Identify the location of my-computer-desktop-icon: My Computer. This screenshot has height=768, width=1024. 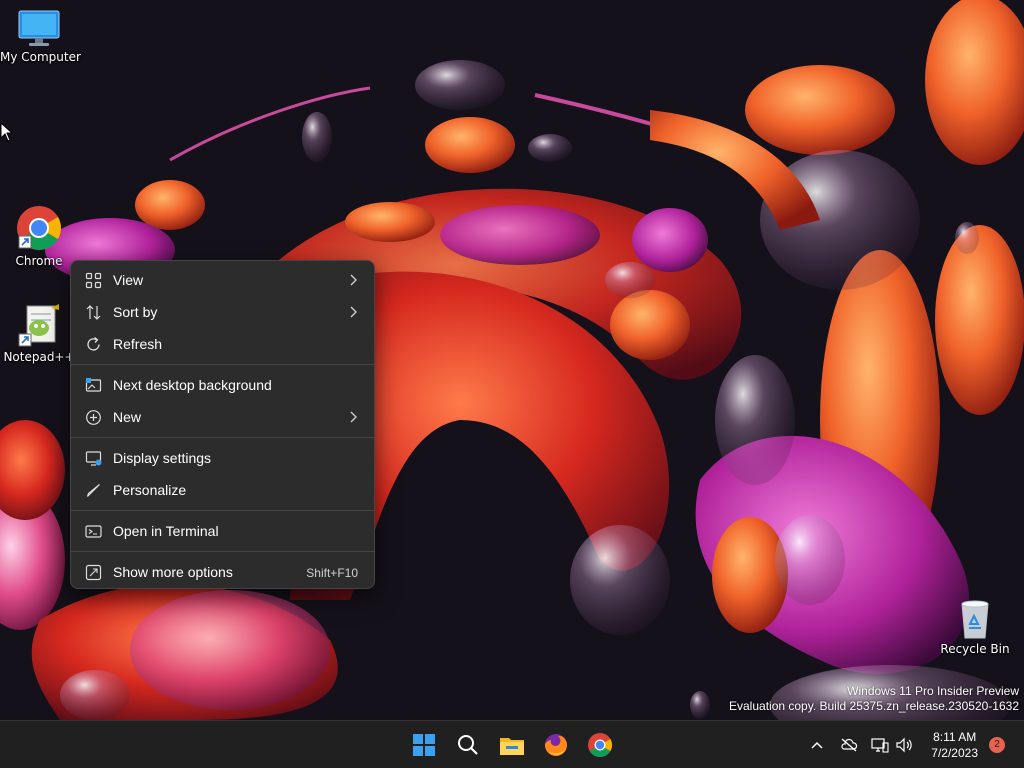
(40, 36).